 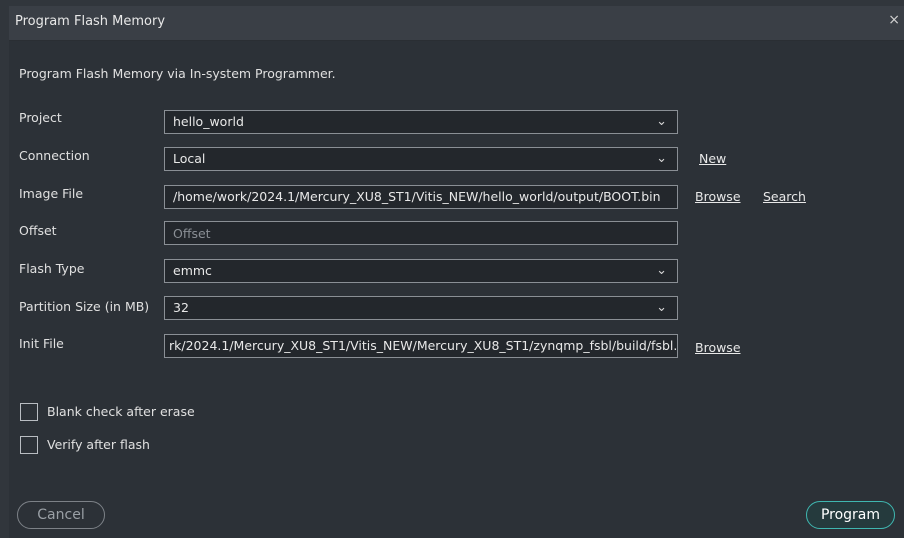 What do you see at coordinates (29, 445) in the screenshot?
I see `verify-checkbox` at bounding box center [29, 445].